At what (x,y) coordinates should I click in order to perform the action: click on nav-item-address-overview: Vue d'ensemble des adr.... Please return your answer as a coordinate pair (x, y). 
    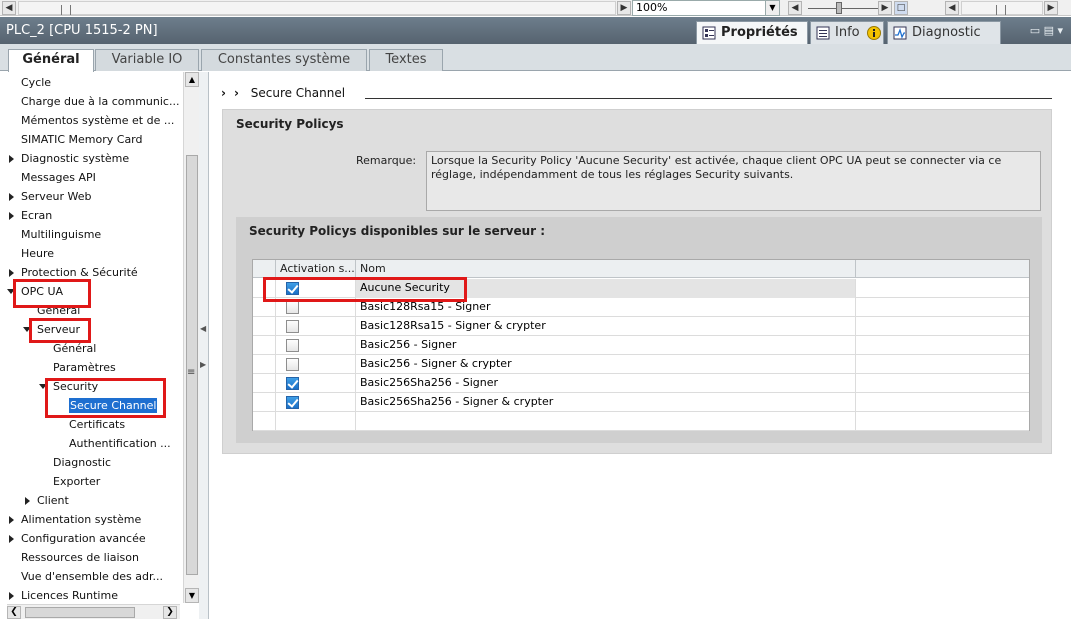
    Looking at the image, I should click on (92, 576).